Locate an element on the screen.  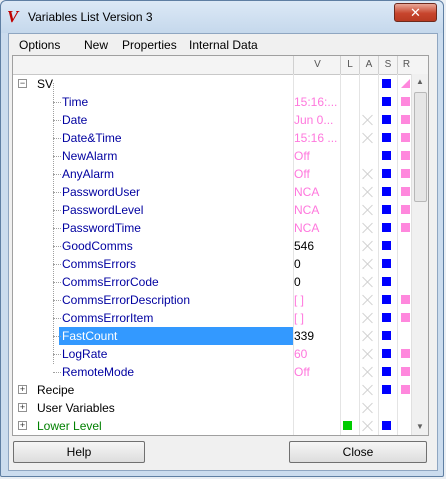
scroll-down-icon: ▼ is located at coordinates (420, 427).